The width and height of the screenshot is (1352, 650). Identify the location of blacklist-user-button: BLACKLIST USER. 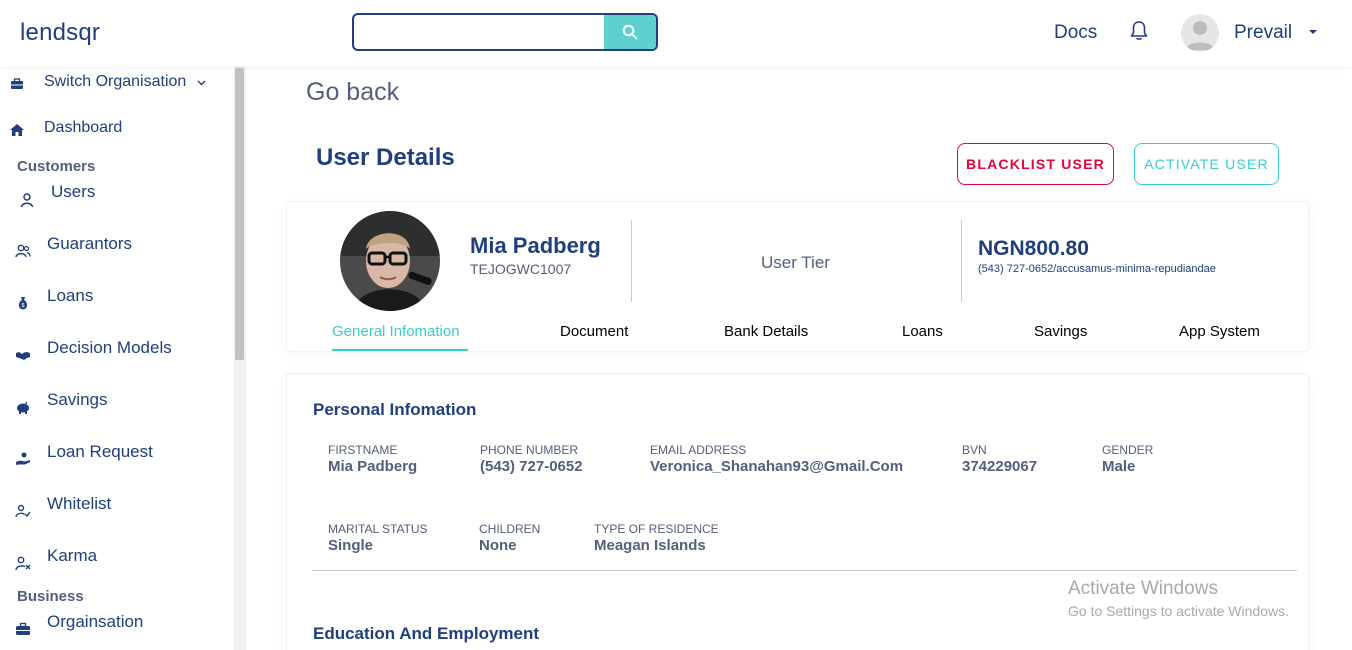
(1035, 164).